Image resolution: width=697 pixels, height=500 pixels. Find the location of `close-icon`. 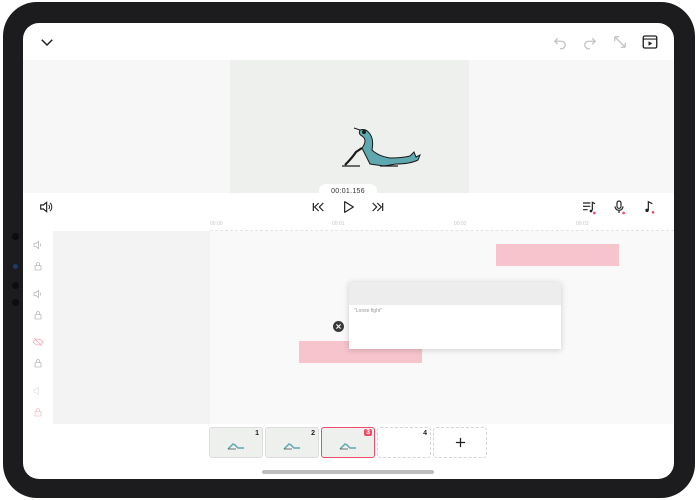

close-icon is located at coordinates (338, 326).